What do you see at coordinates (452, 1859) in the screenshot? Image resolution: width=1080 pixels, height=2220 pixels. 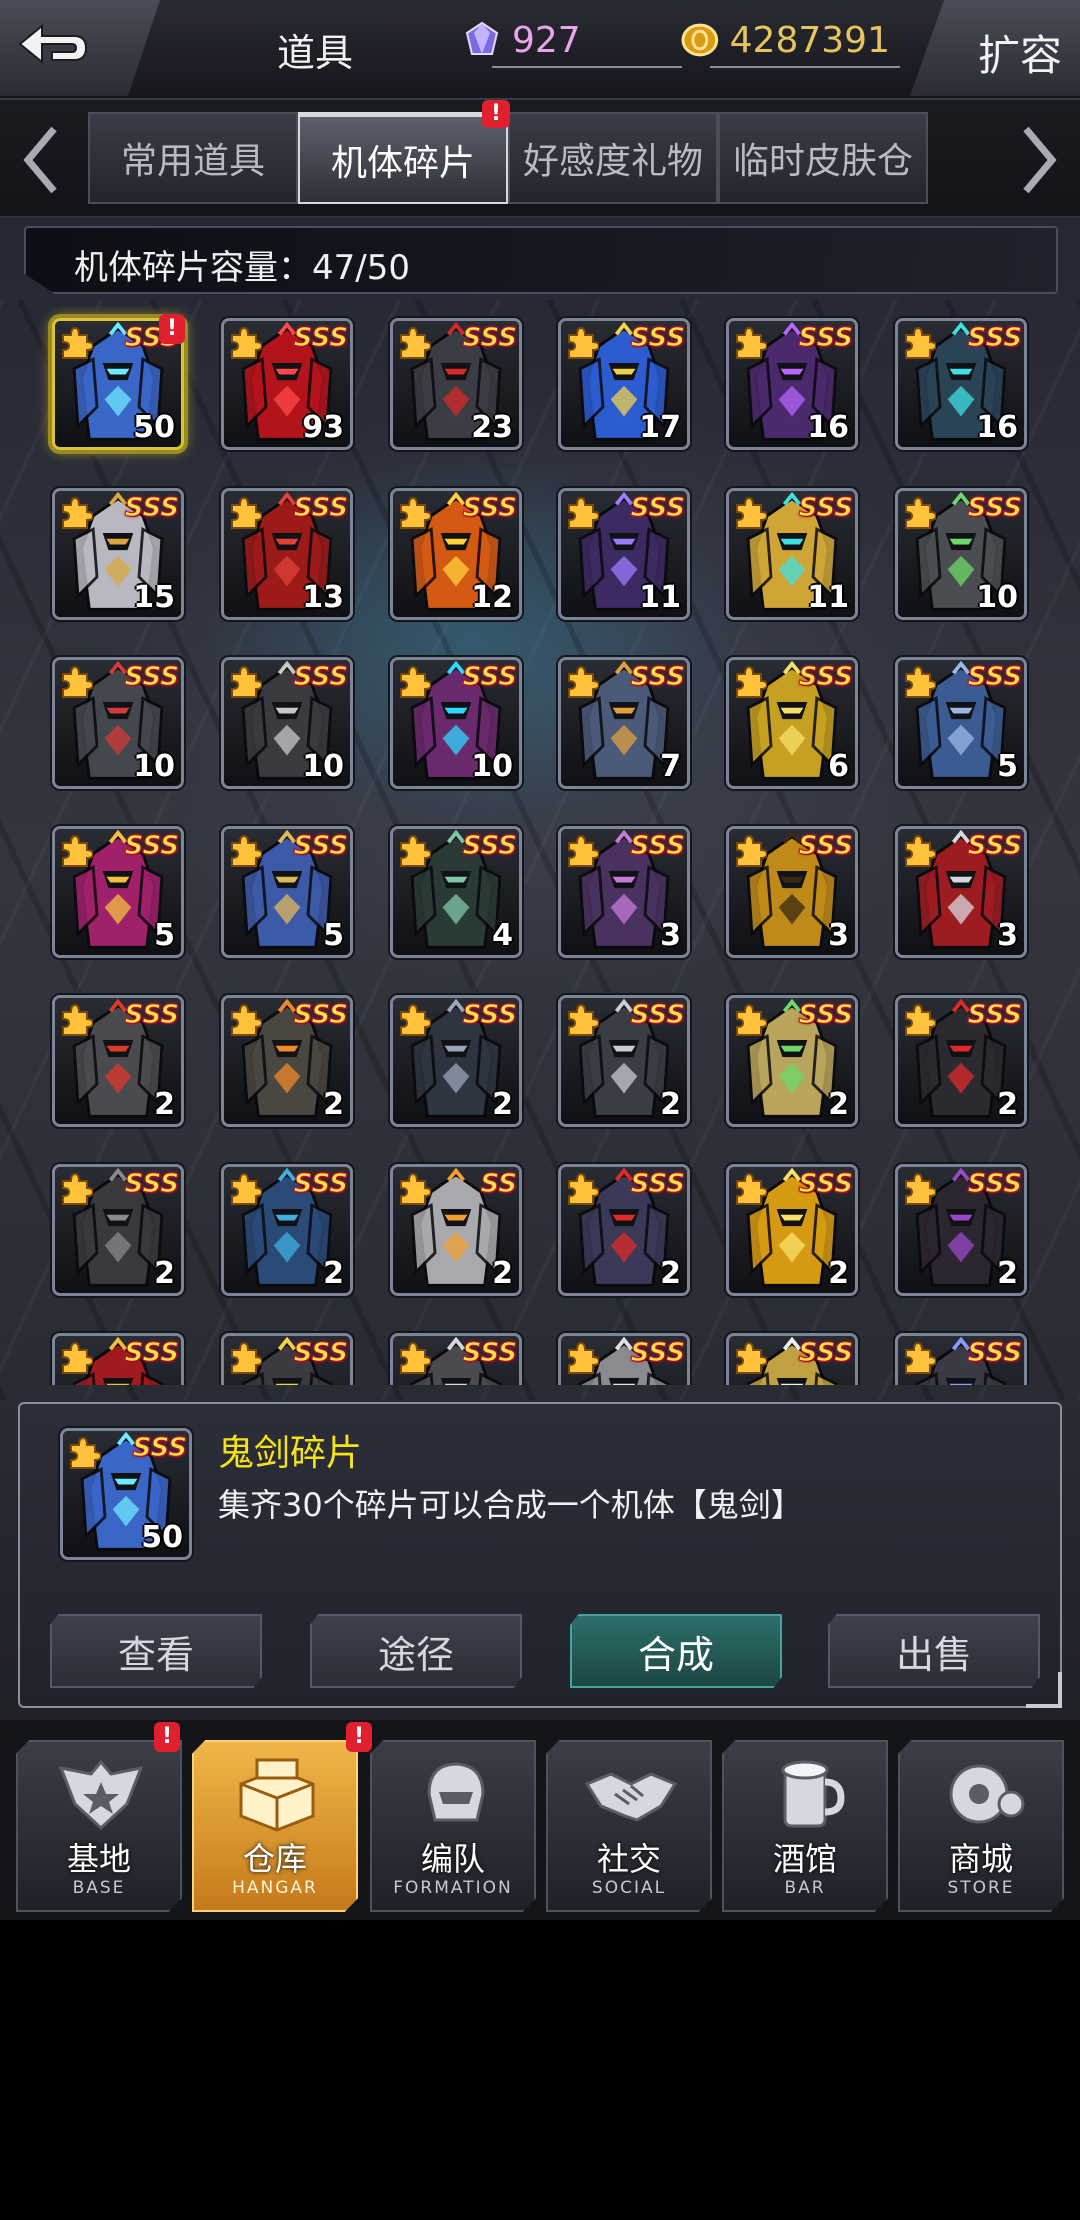 I see `nav-formation-label: 编队` at bounding box center [452, 1859].